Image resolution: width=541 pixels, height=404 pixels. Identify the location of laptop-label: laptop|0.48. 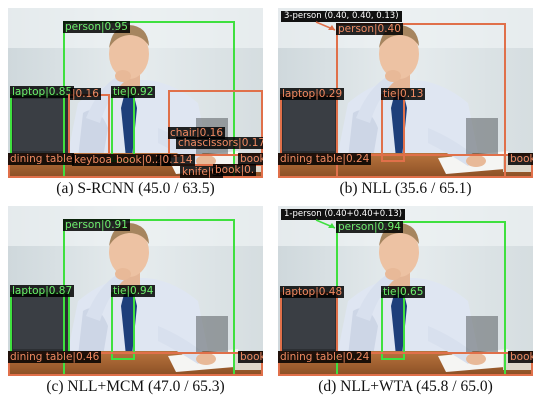
(312, 292).